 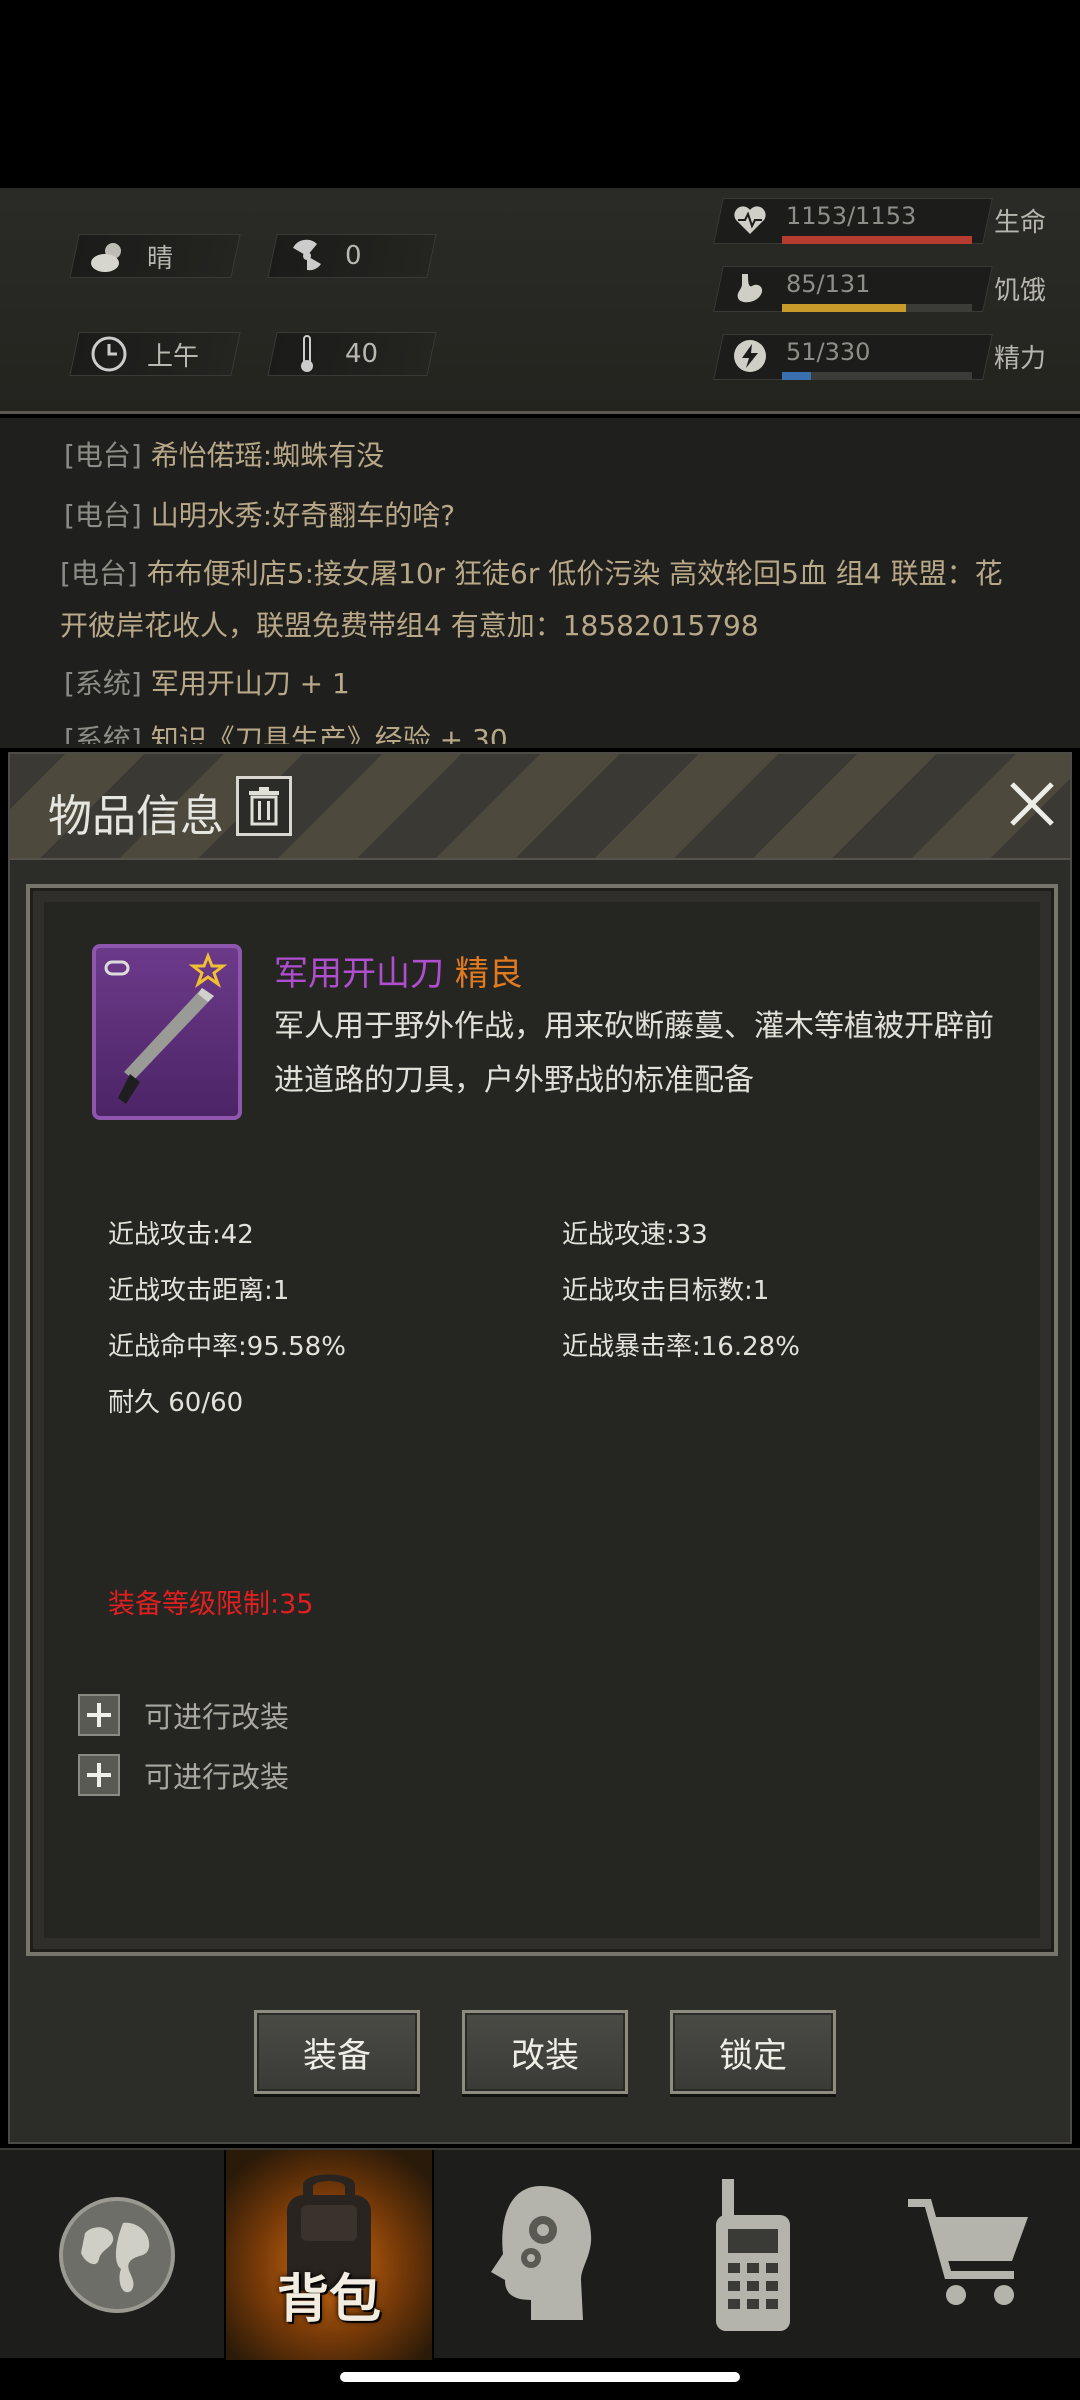 I want to click on item-name: 军用开山刀 精良, so click(x=398, y=970).